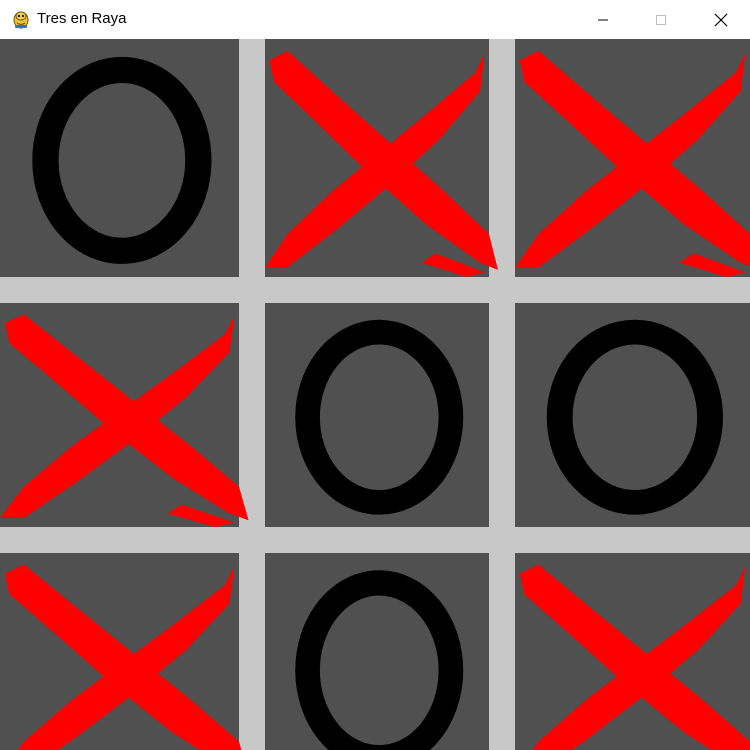 This screenshot has height=750, width=750. I want to click on board-cell-r1-c3, so click(632, 158).